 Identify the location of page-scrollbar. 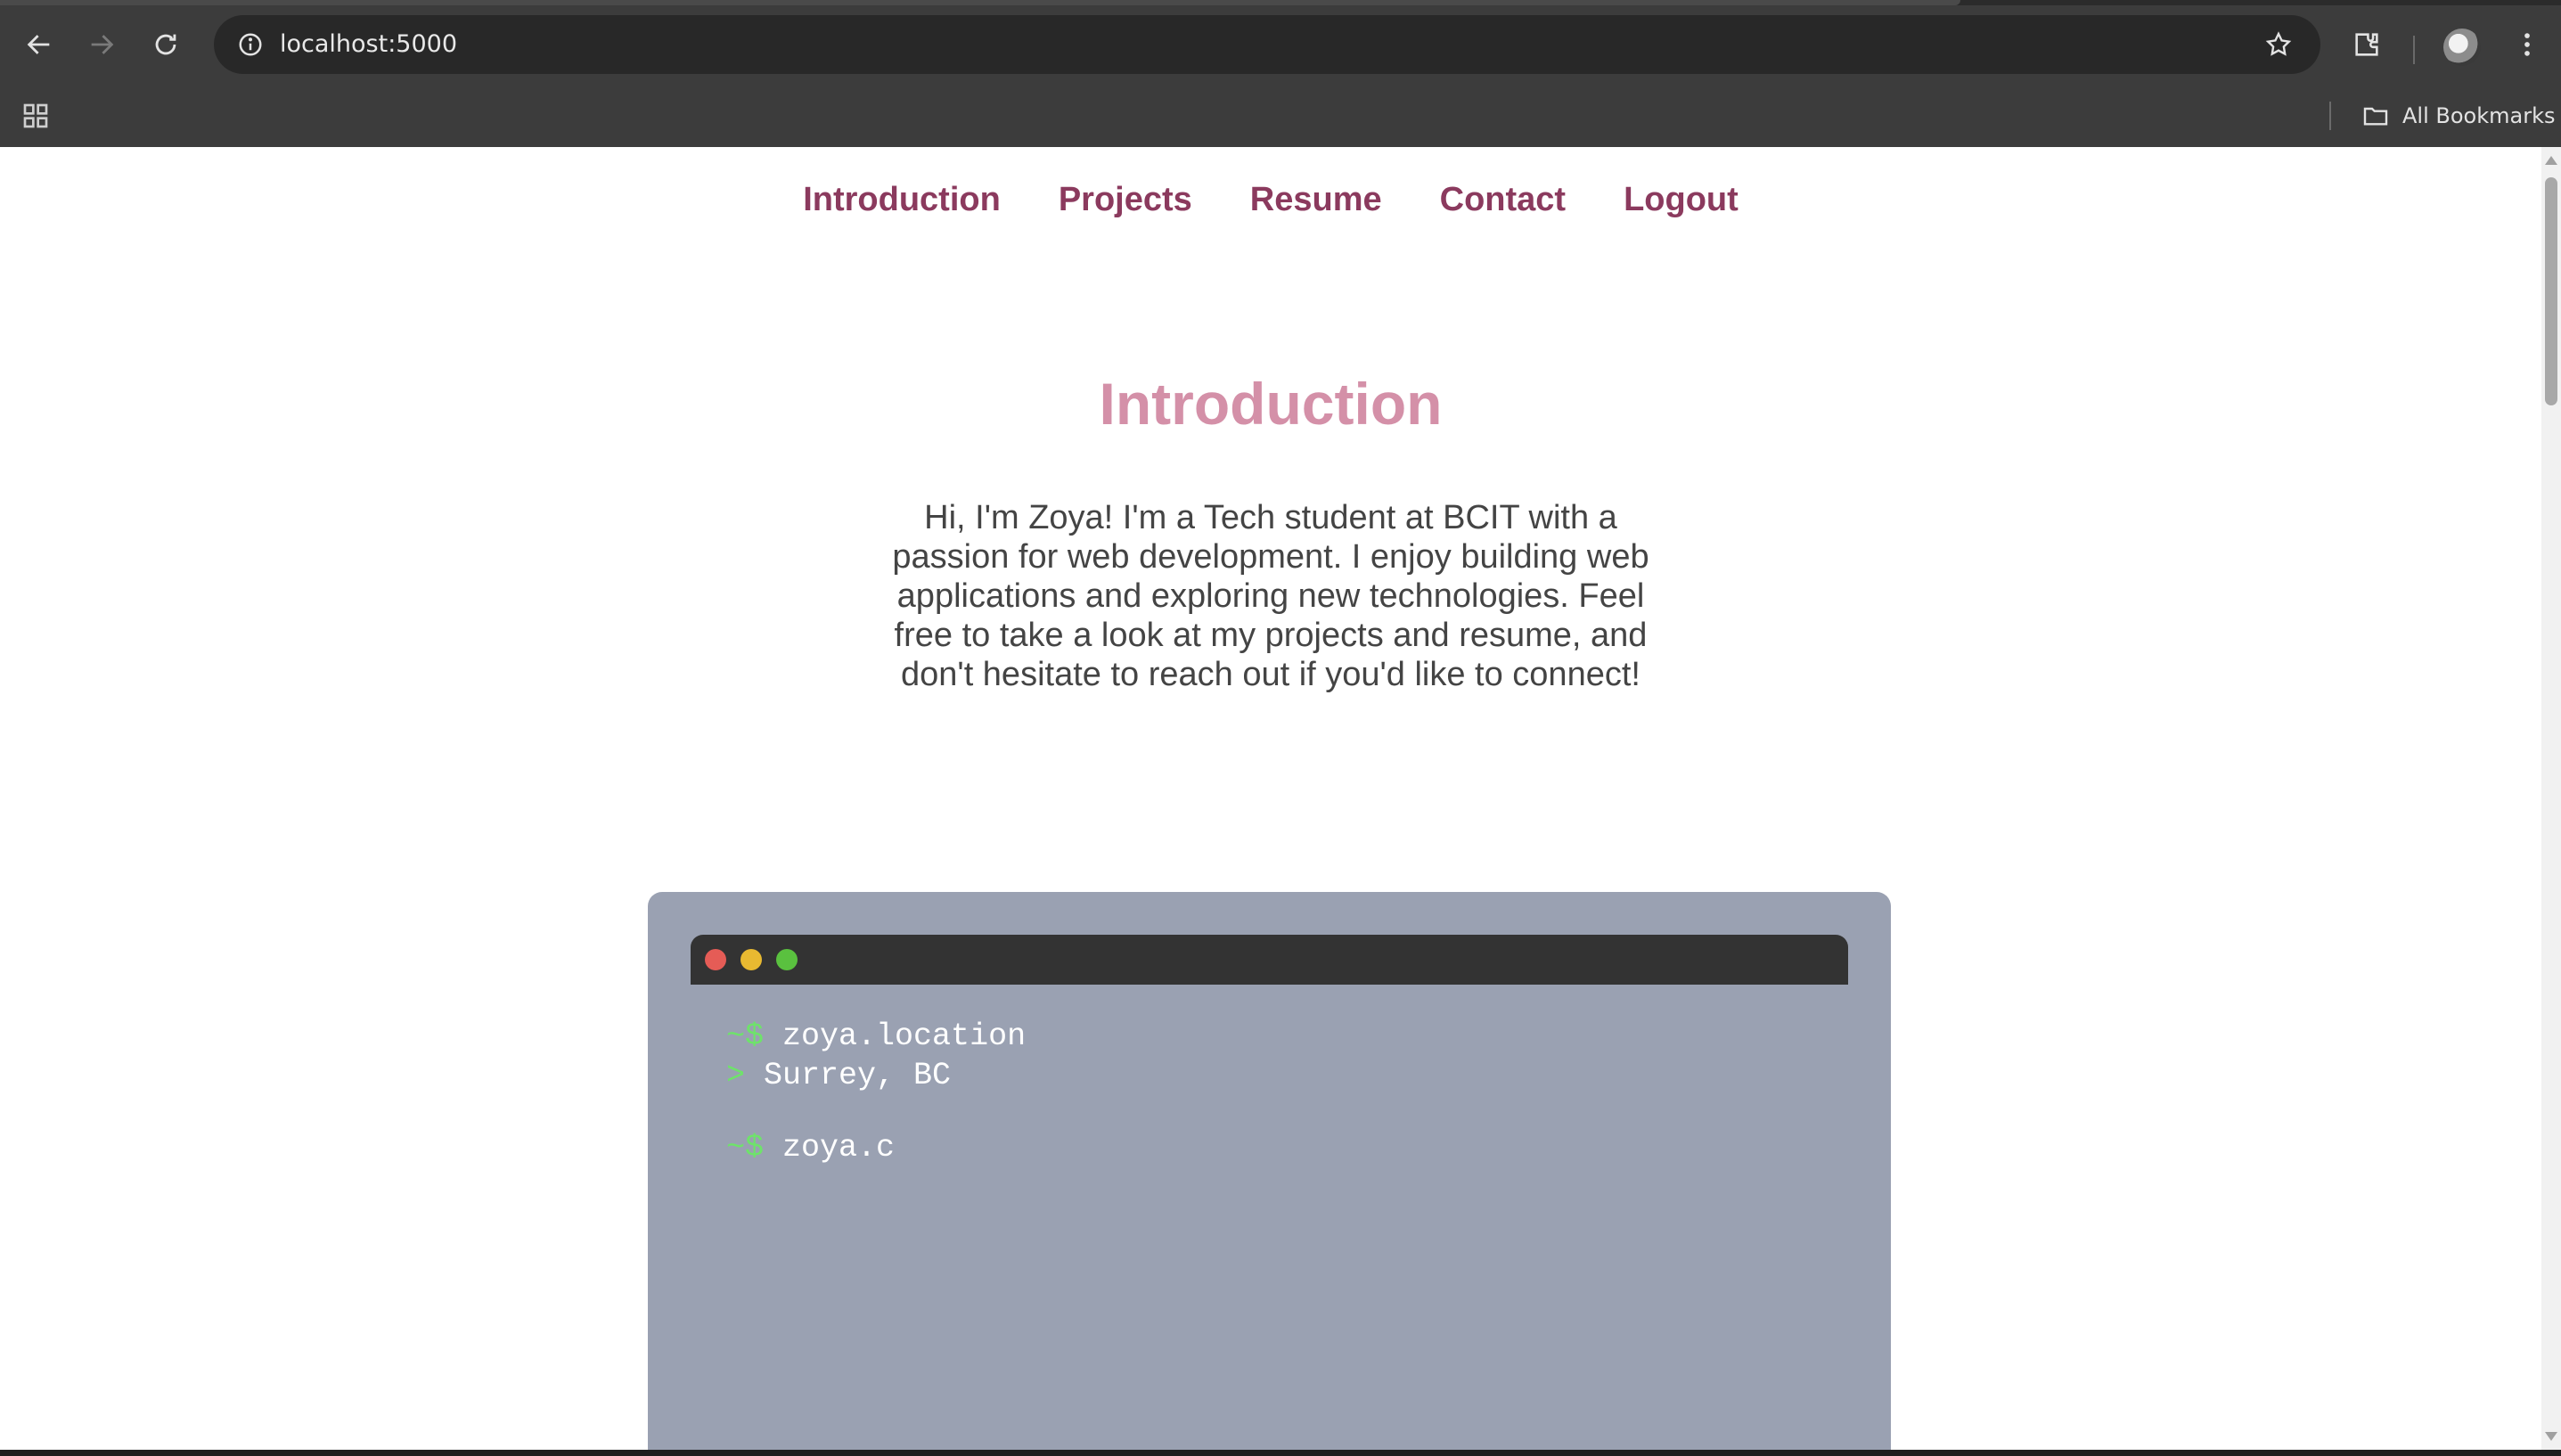
(2551, 798).